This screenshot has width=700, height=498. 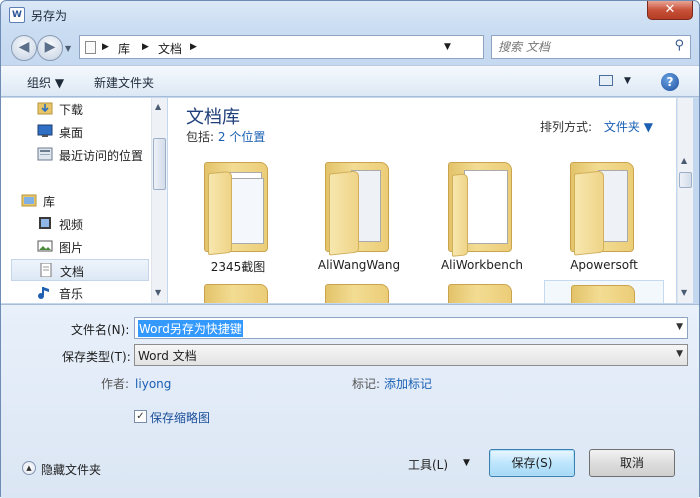 I want to click on folder-item: Apowersoft, so click(x=604, y=220).